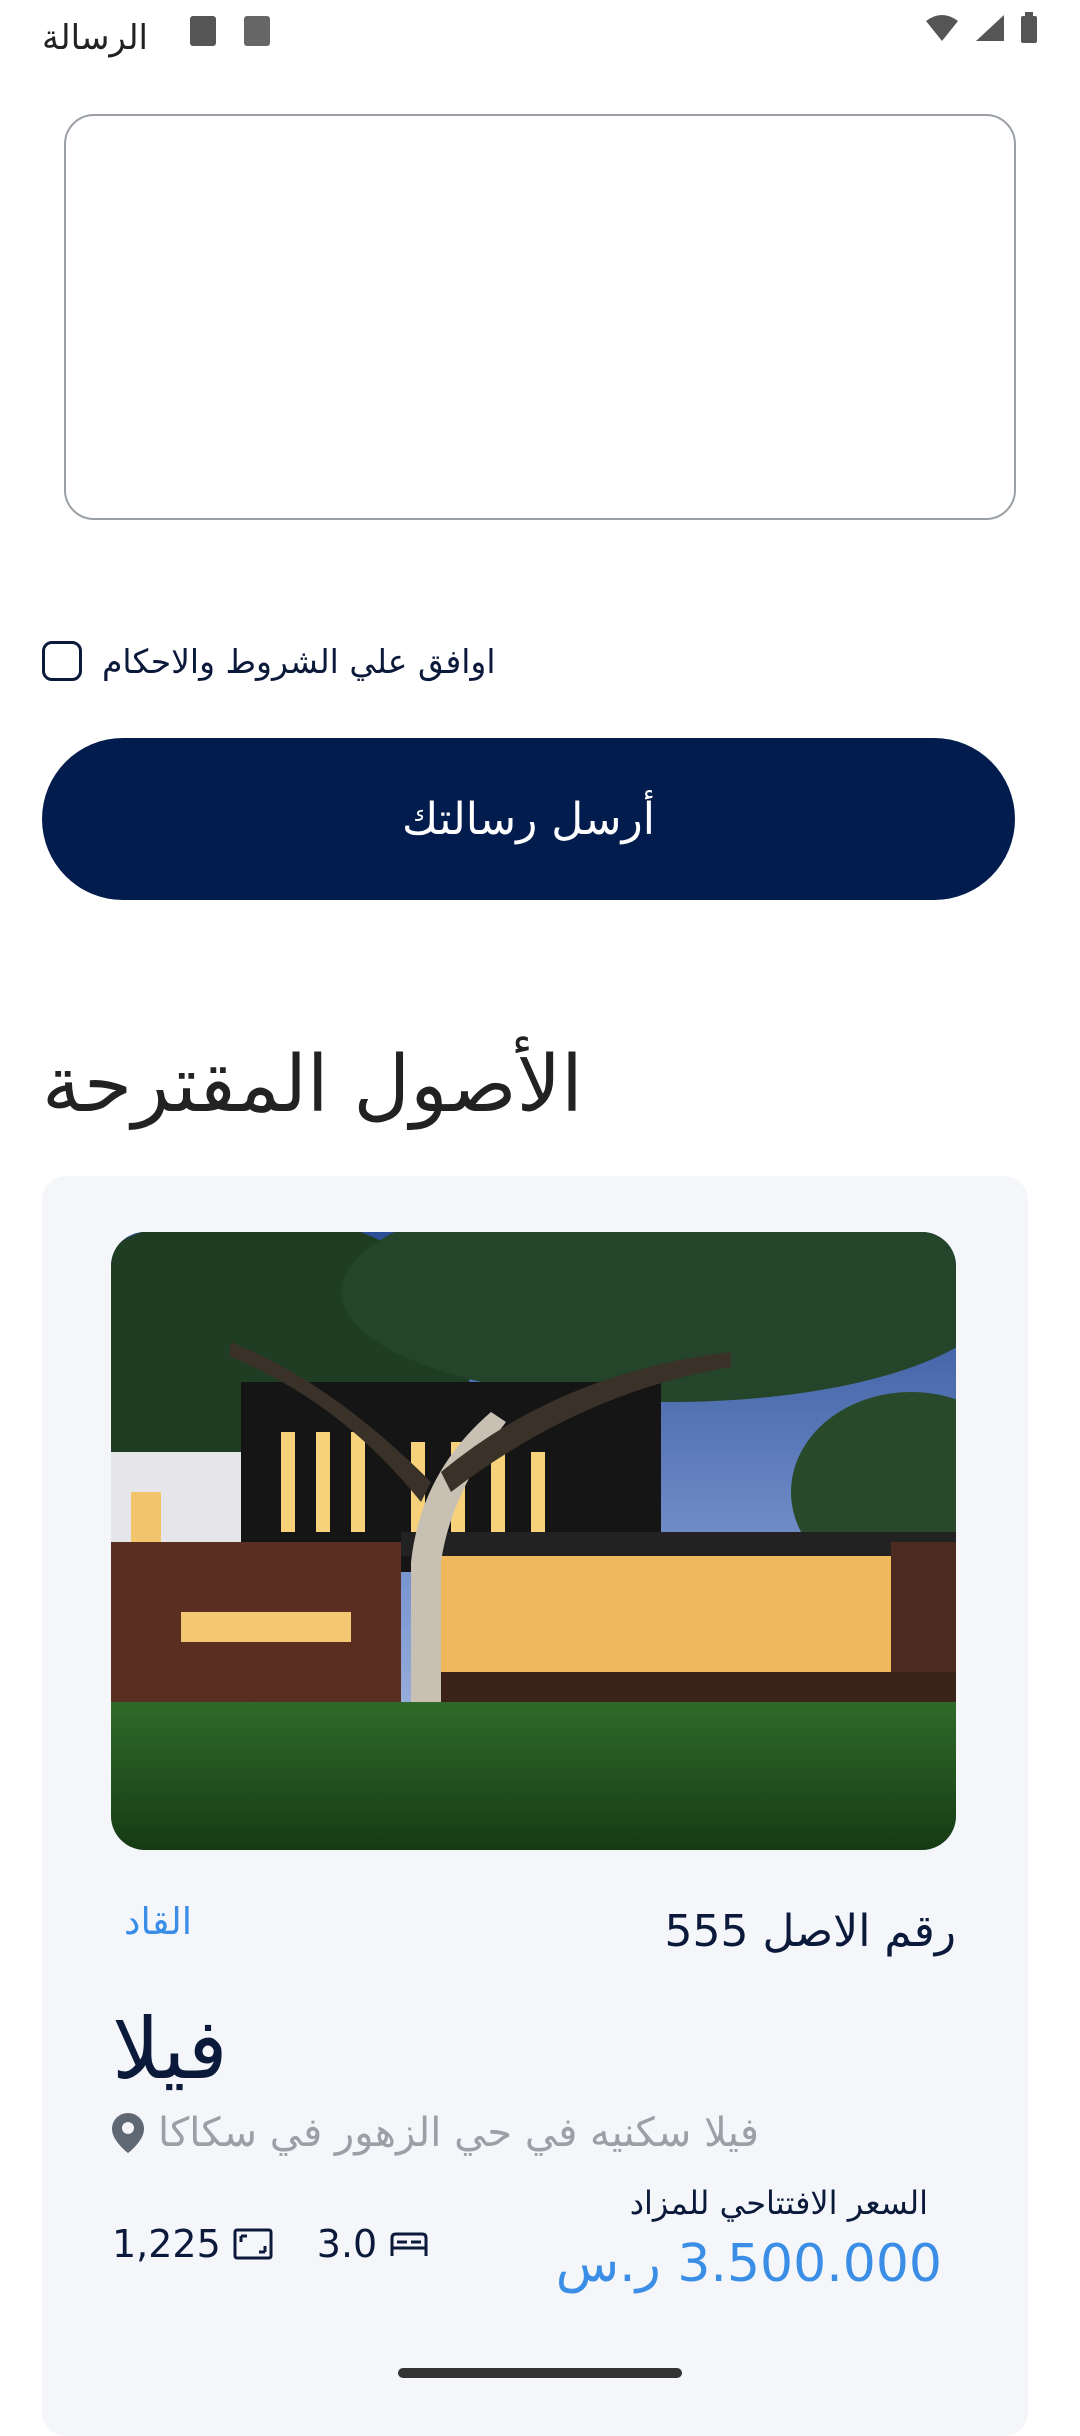 Image resolution: width=1080 pixels, height=2436 pixels. I want to click on system-icons, so click(981, 28).